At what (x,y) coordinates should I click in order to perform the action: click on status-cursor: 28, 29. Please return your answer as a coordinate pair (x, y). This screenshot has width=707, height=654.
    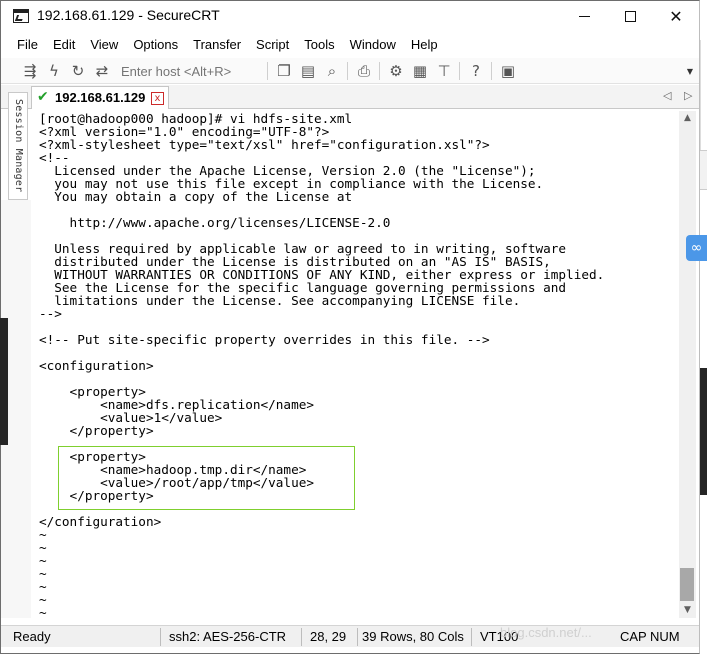
    Looking at the image, I should click on (328, 636).